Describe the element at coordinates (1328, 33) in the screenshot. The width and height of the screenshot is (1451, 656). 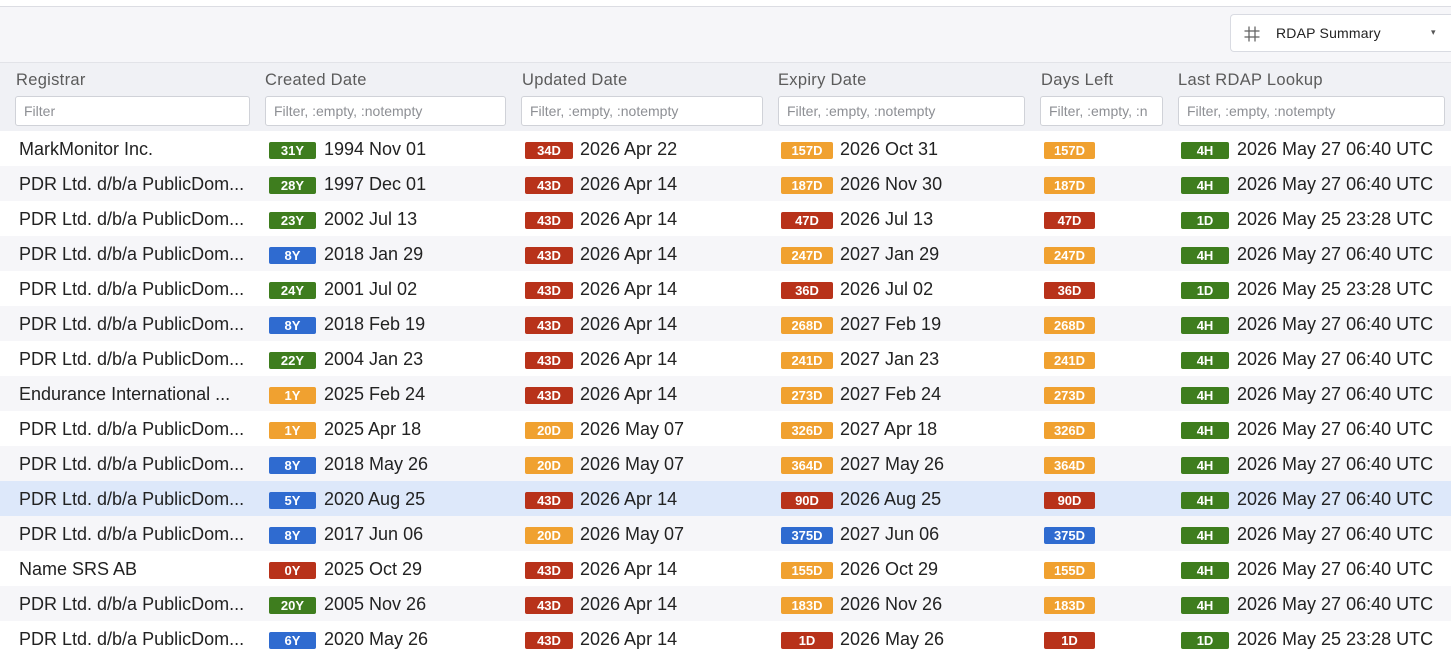
I see `view-selector-label: RDAP Summary` at that location.